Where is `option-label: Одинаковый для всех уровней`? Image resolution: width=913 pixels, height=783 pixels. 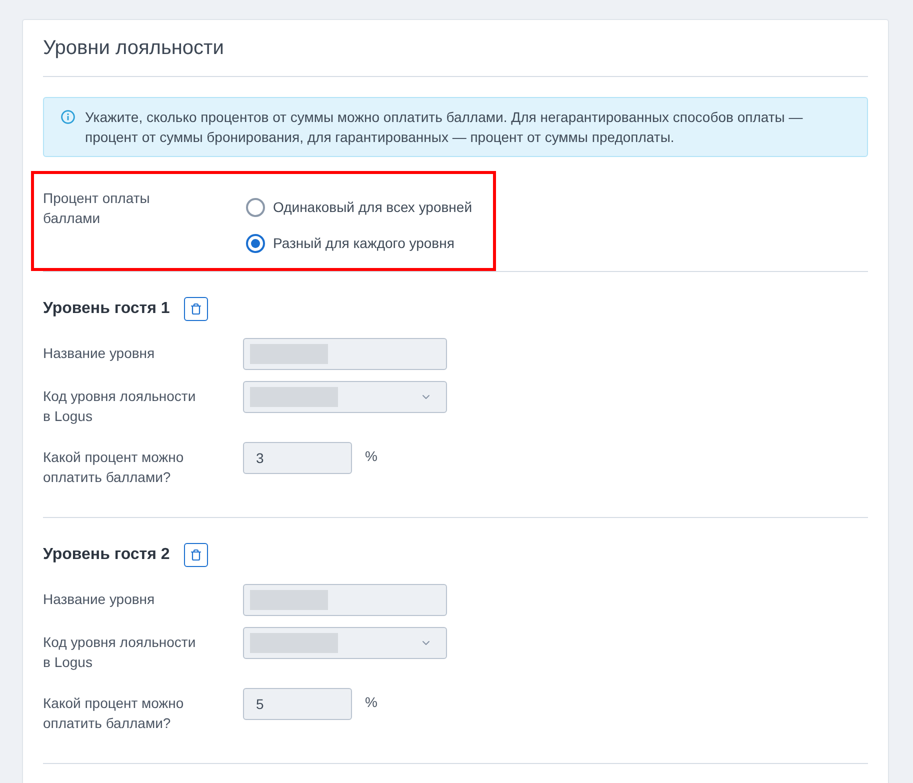
option-label: Одинаковый для всех уровней is located at coordinates (372, 207).